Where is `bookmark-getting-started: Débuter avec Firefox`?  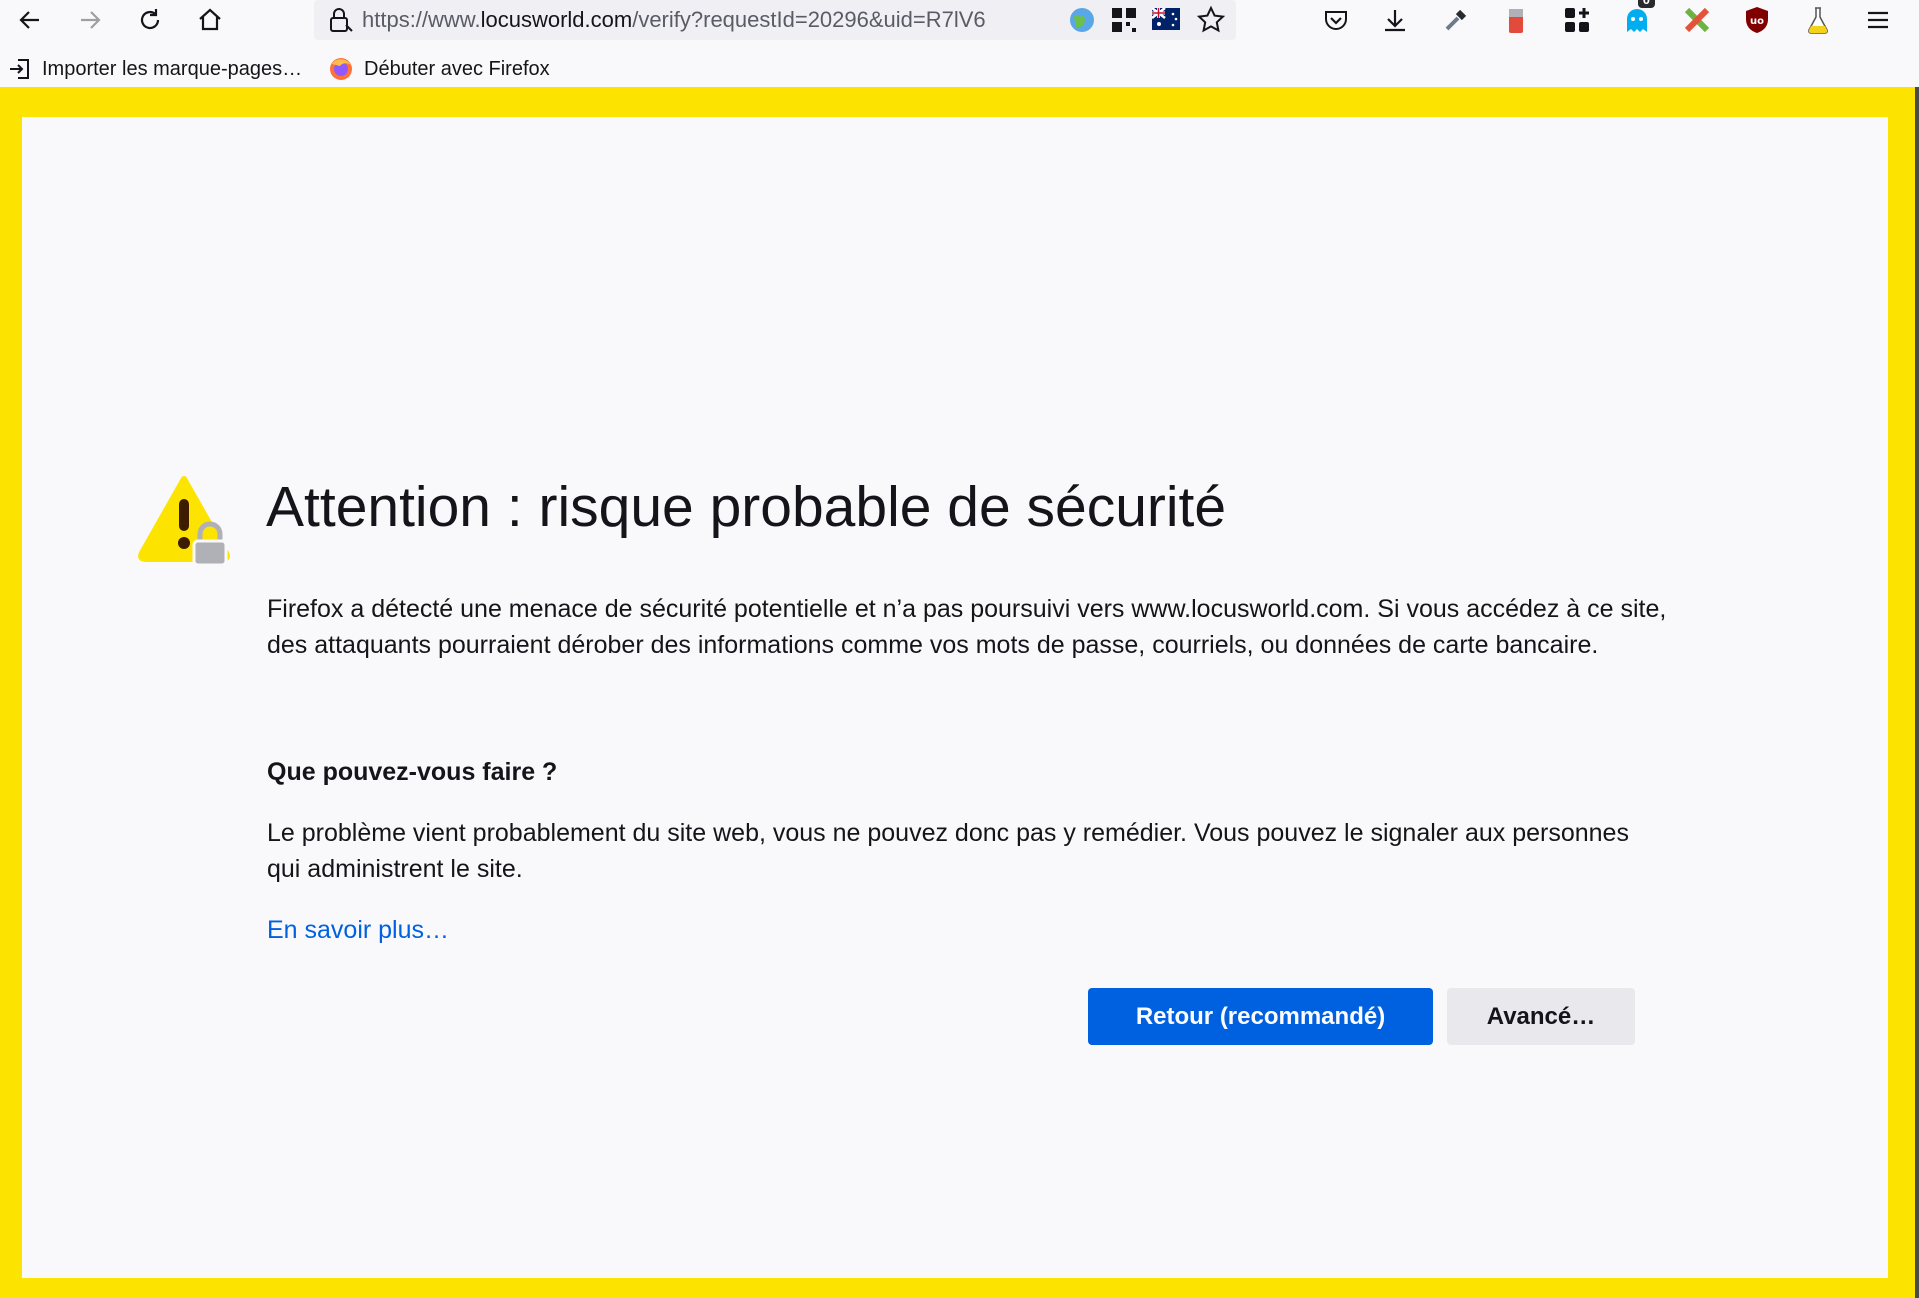 bookmark-getting-started: Débuter avec Firefox is located at coordinates (439, 69).